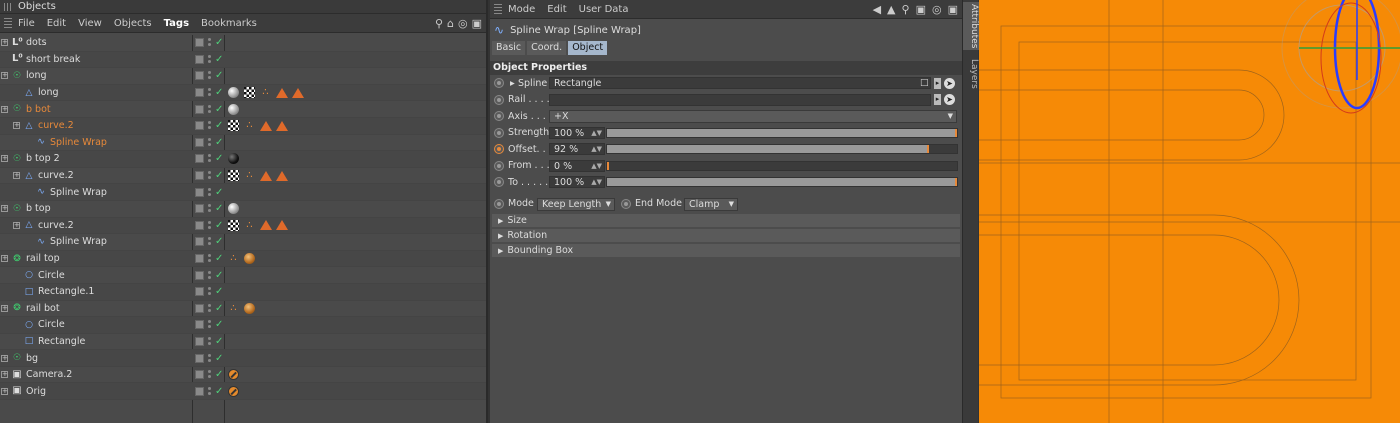  What do you see at coordinates (726, 220) in the screenshot?
I see `group-size: ▶ Size` at bounding box center [726, 220].